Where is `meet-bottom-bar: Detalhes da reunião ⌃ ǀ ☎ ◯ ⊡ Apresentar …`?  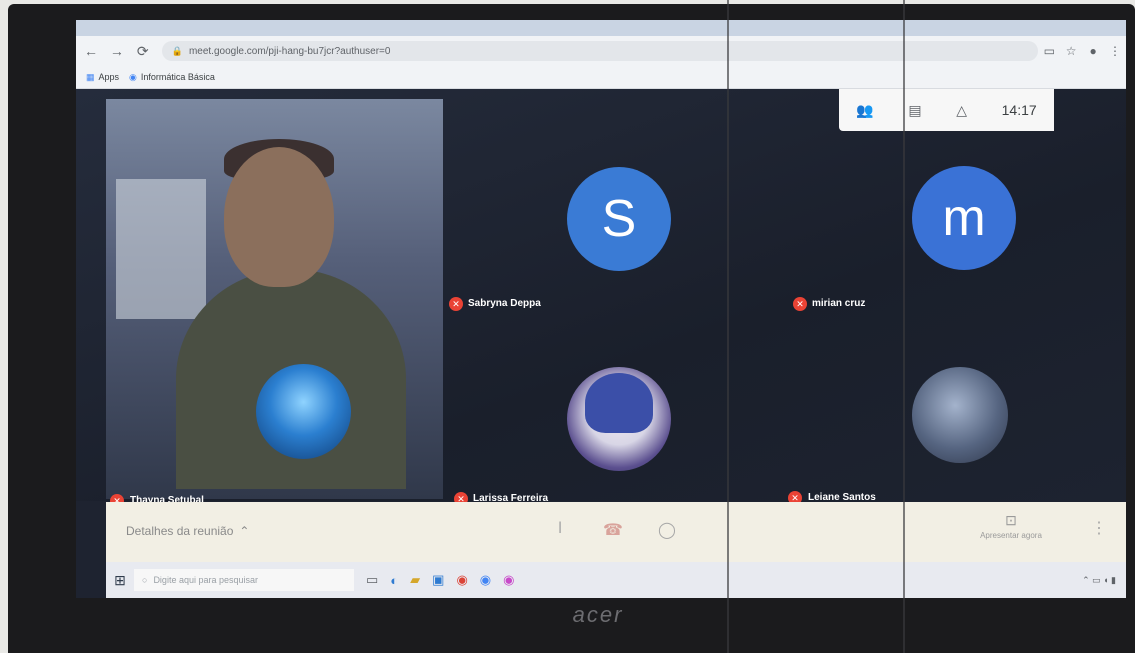
meet-bottom-bar: Detalhes da reunião ⌃ ǀ ☎ ◯ ⊡ Apresentar … is located at coordinates (616, 532).